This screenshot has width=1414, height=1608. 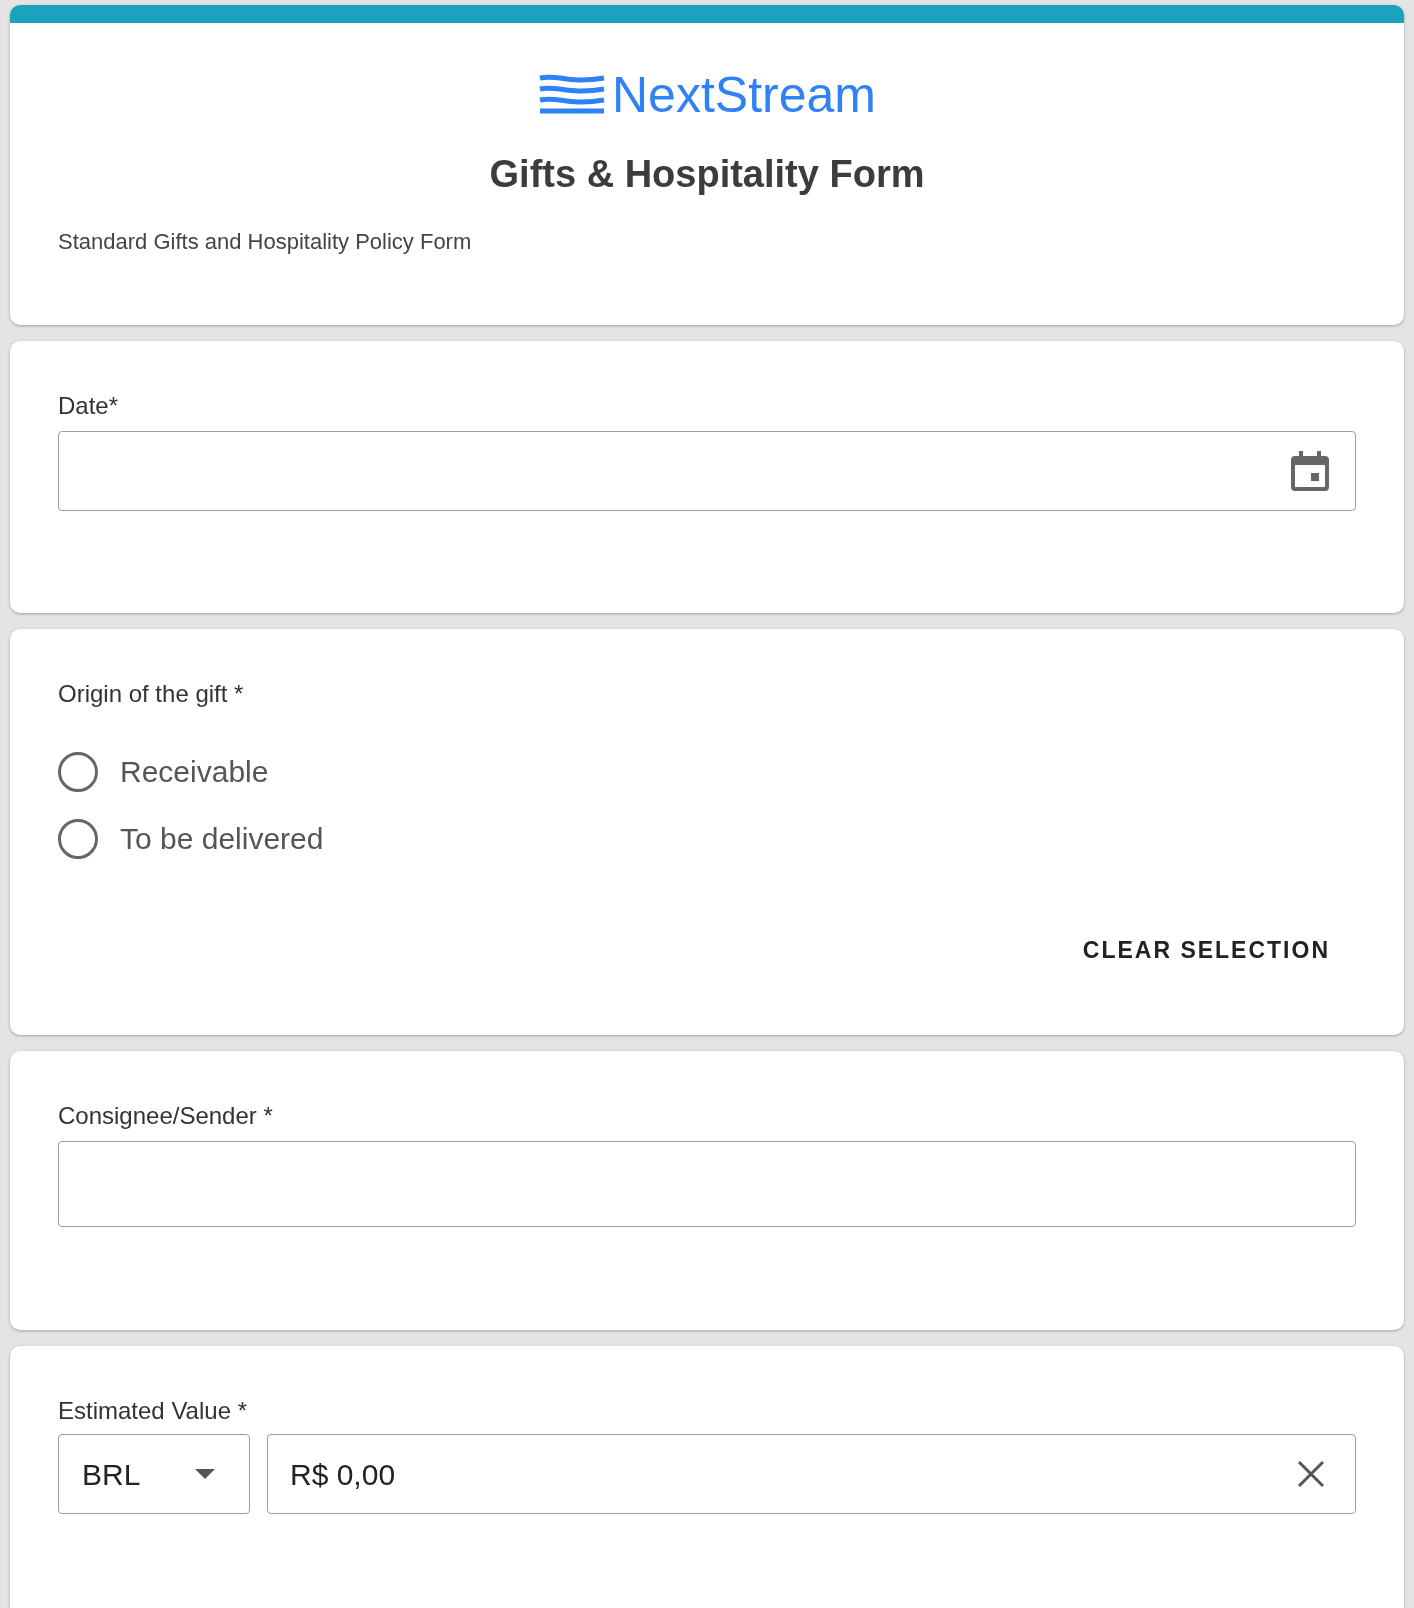 What do you see at coordinates (163, 771) in the screenshot?
I see `radio-option: Receivable` at bounding box center [163, 771].